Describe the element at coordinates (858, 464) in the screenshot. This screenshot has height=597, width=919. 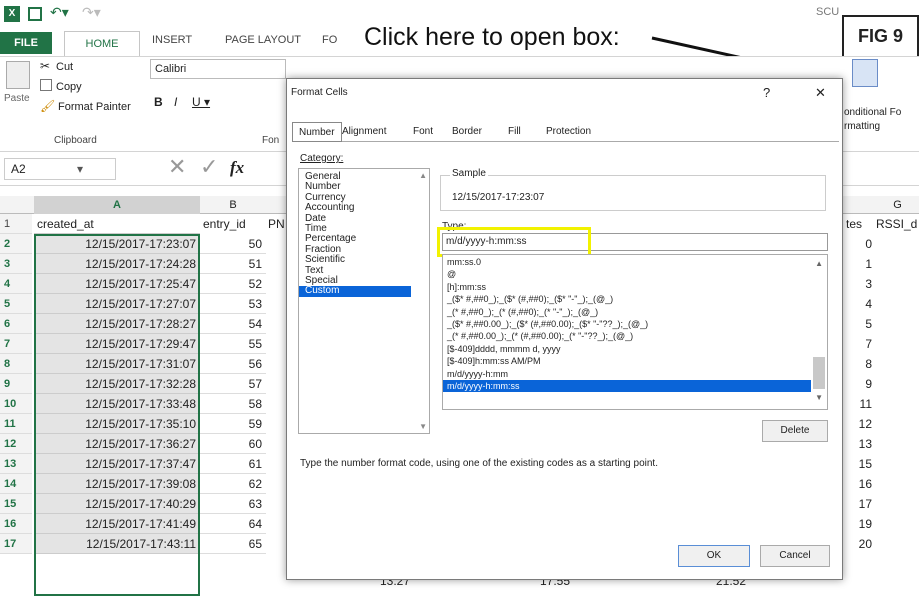
I see `cell-tes: 15` at that location.